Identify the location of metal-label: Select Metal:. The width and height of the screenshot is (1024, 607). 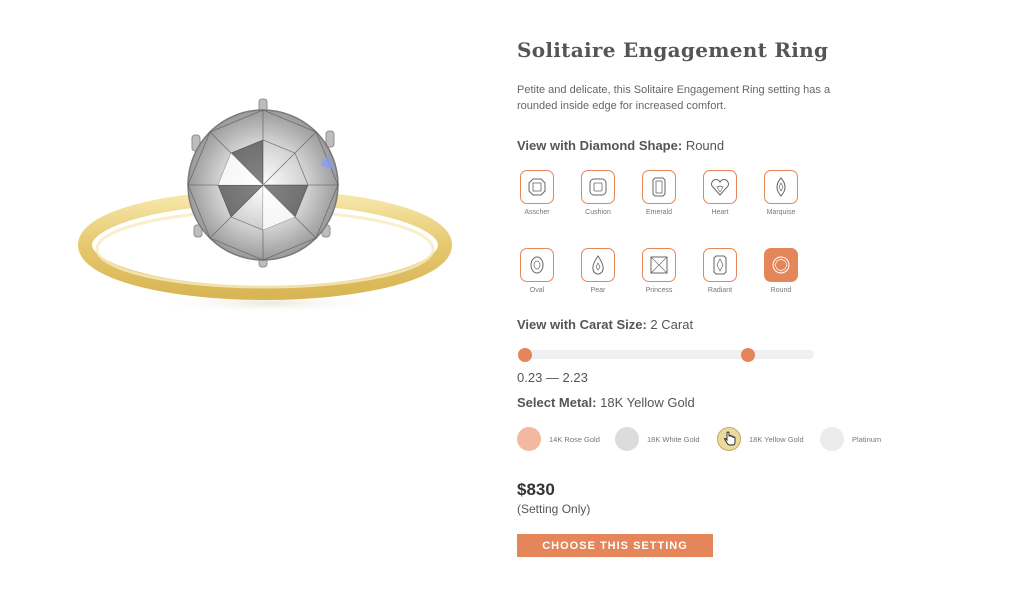
(557, 402).